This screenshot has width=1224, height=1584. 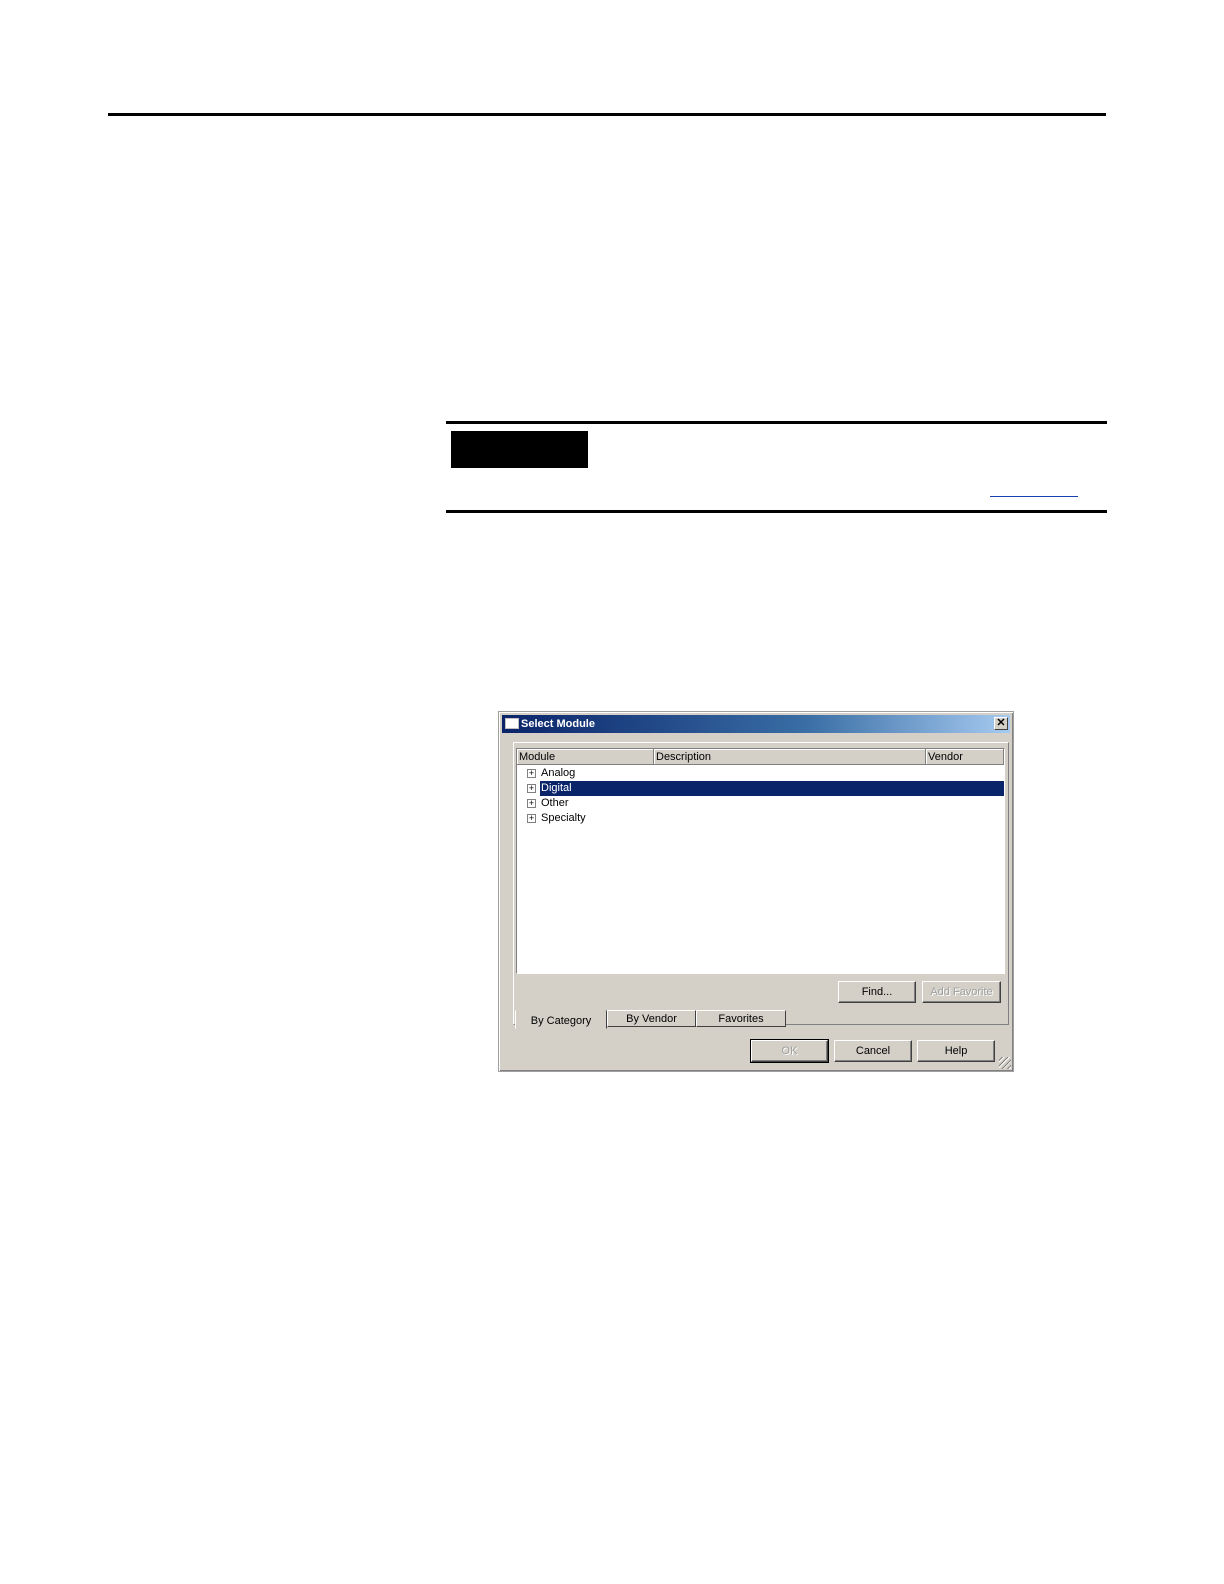 What do you see at coordinates (772, 788) in the screenshot?
I see `selection-highlight` at bounding box center [772, 788].